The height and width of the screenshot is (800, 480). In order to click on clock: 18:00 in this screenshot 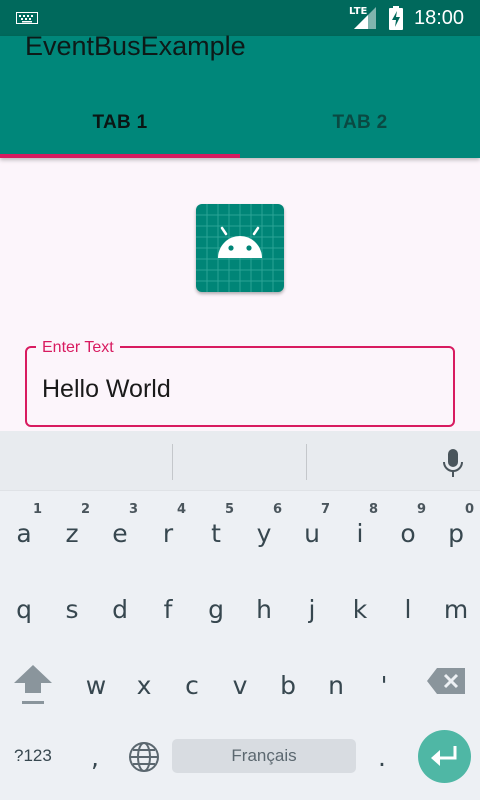, I will do `click(439, 18)`.